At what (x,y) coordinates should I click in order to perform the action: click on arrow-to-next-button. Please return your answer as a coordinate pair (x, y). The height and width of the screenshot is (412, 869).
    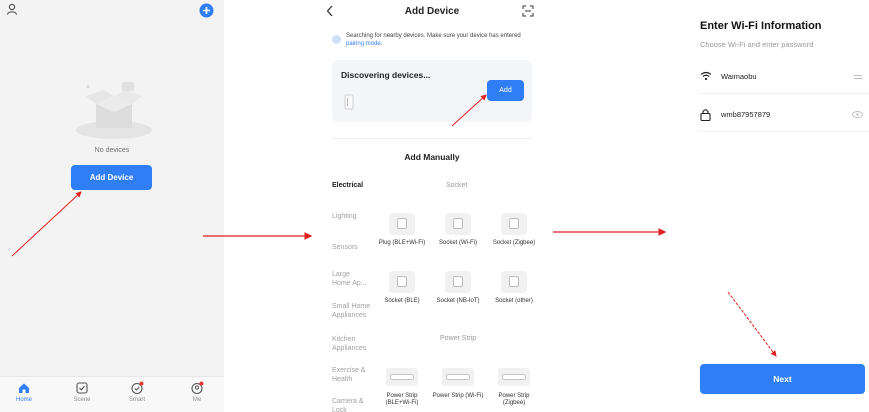
    Looking at the image, I should click on (752, 324).